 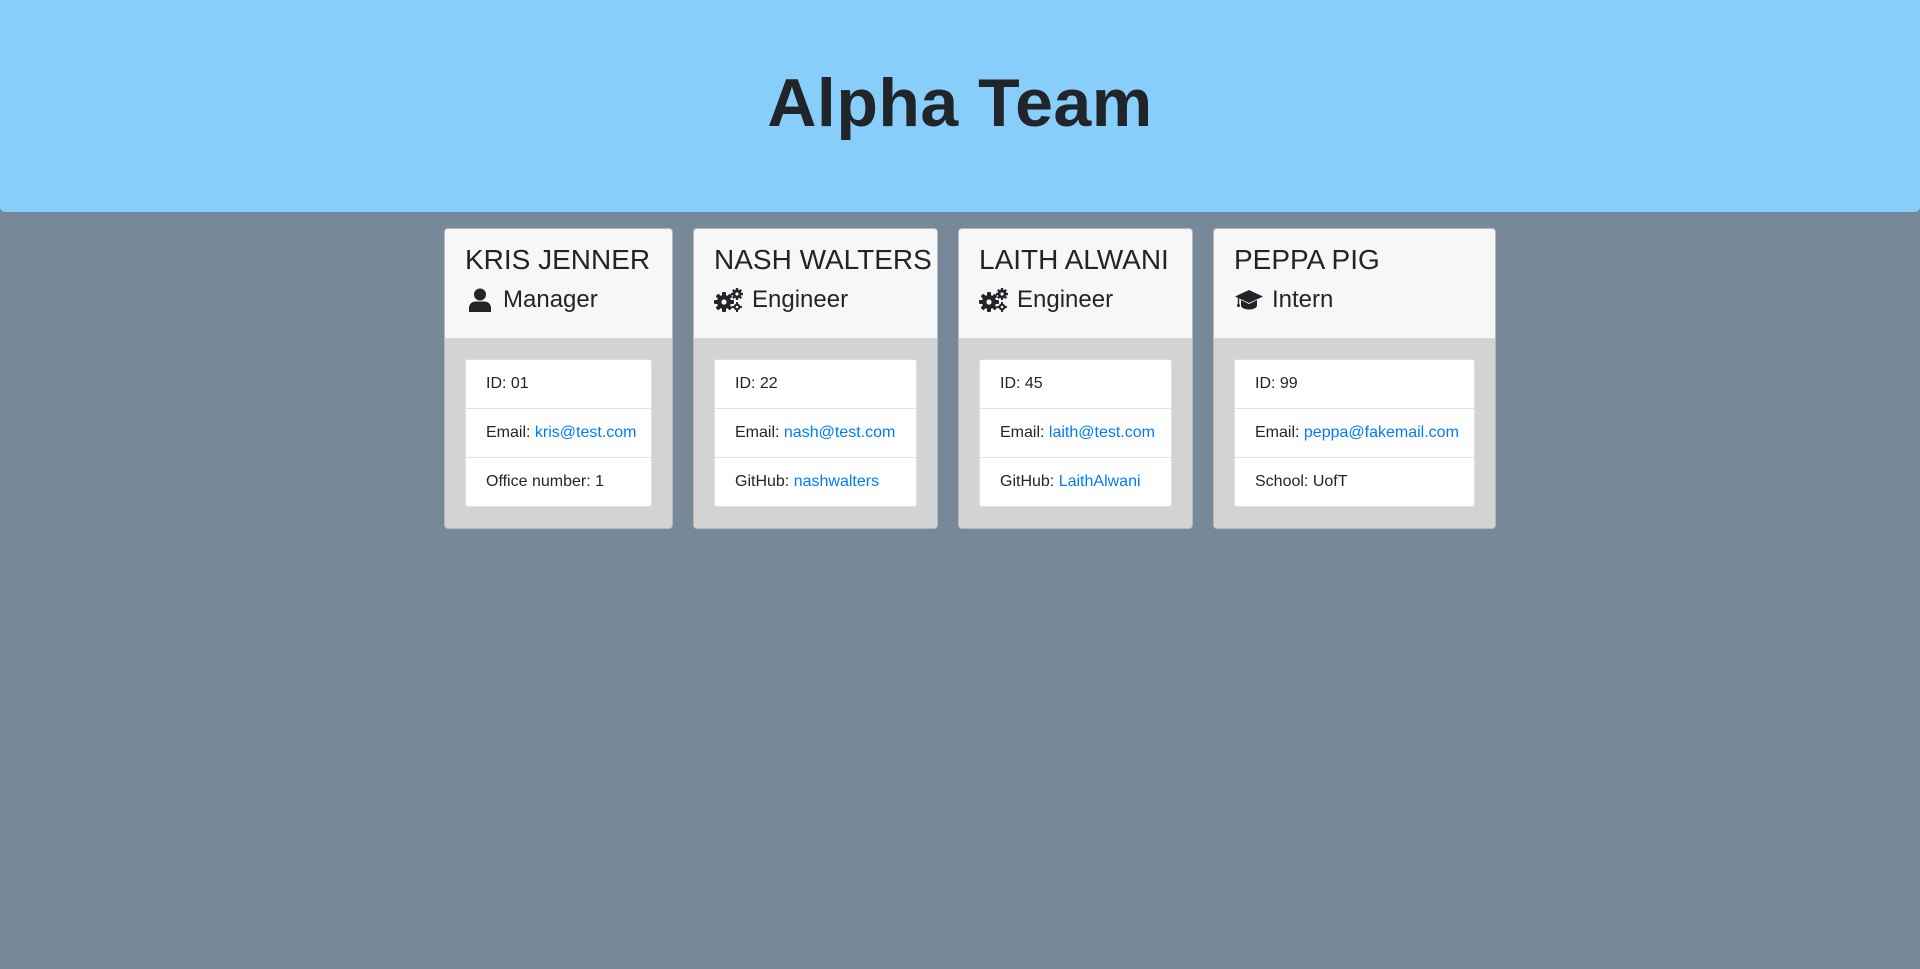 I want to click on email-link: kris@test.com, so click(x=586, y=432).